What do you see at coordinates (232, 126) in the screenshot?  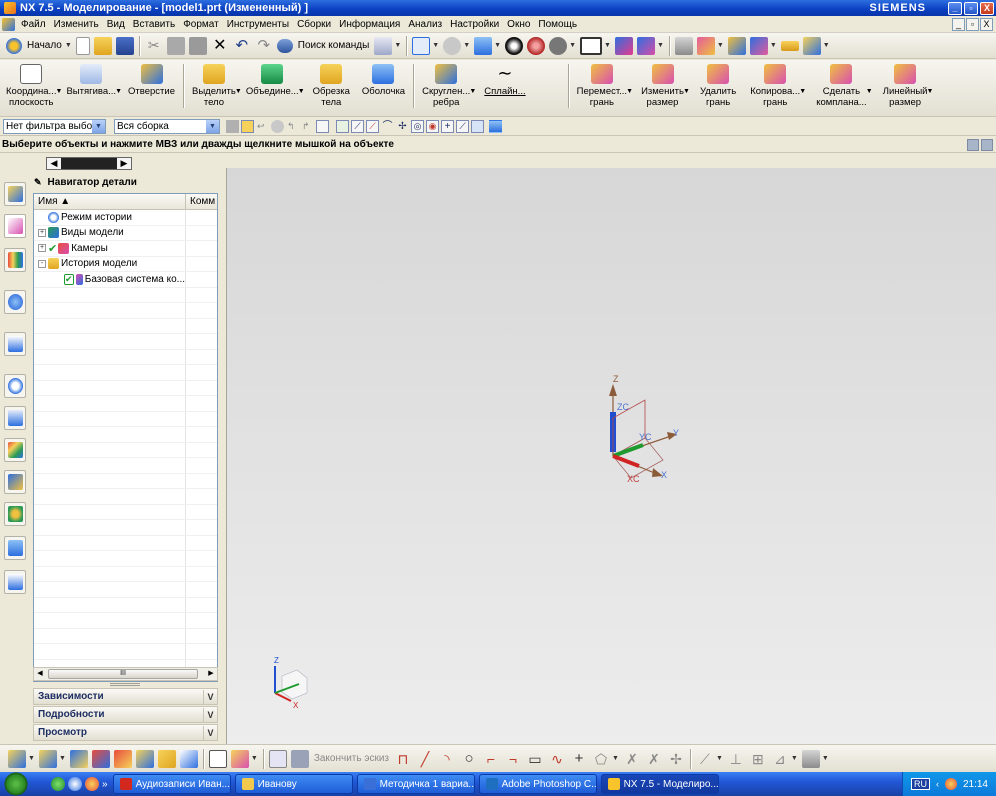 I see `filter-icon` at bounding box center [232, 126].